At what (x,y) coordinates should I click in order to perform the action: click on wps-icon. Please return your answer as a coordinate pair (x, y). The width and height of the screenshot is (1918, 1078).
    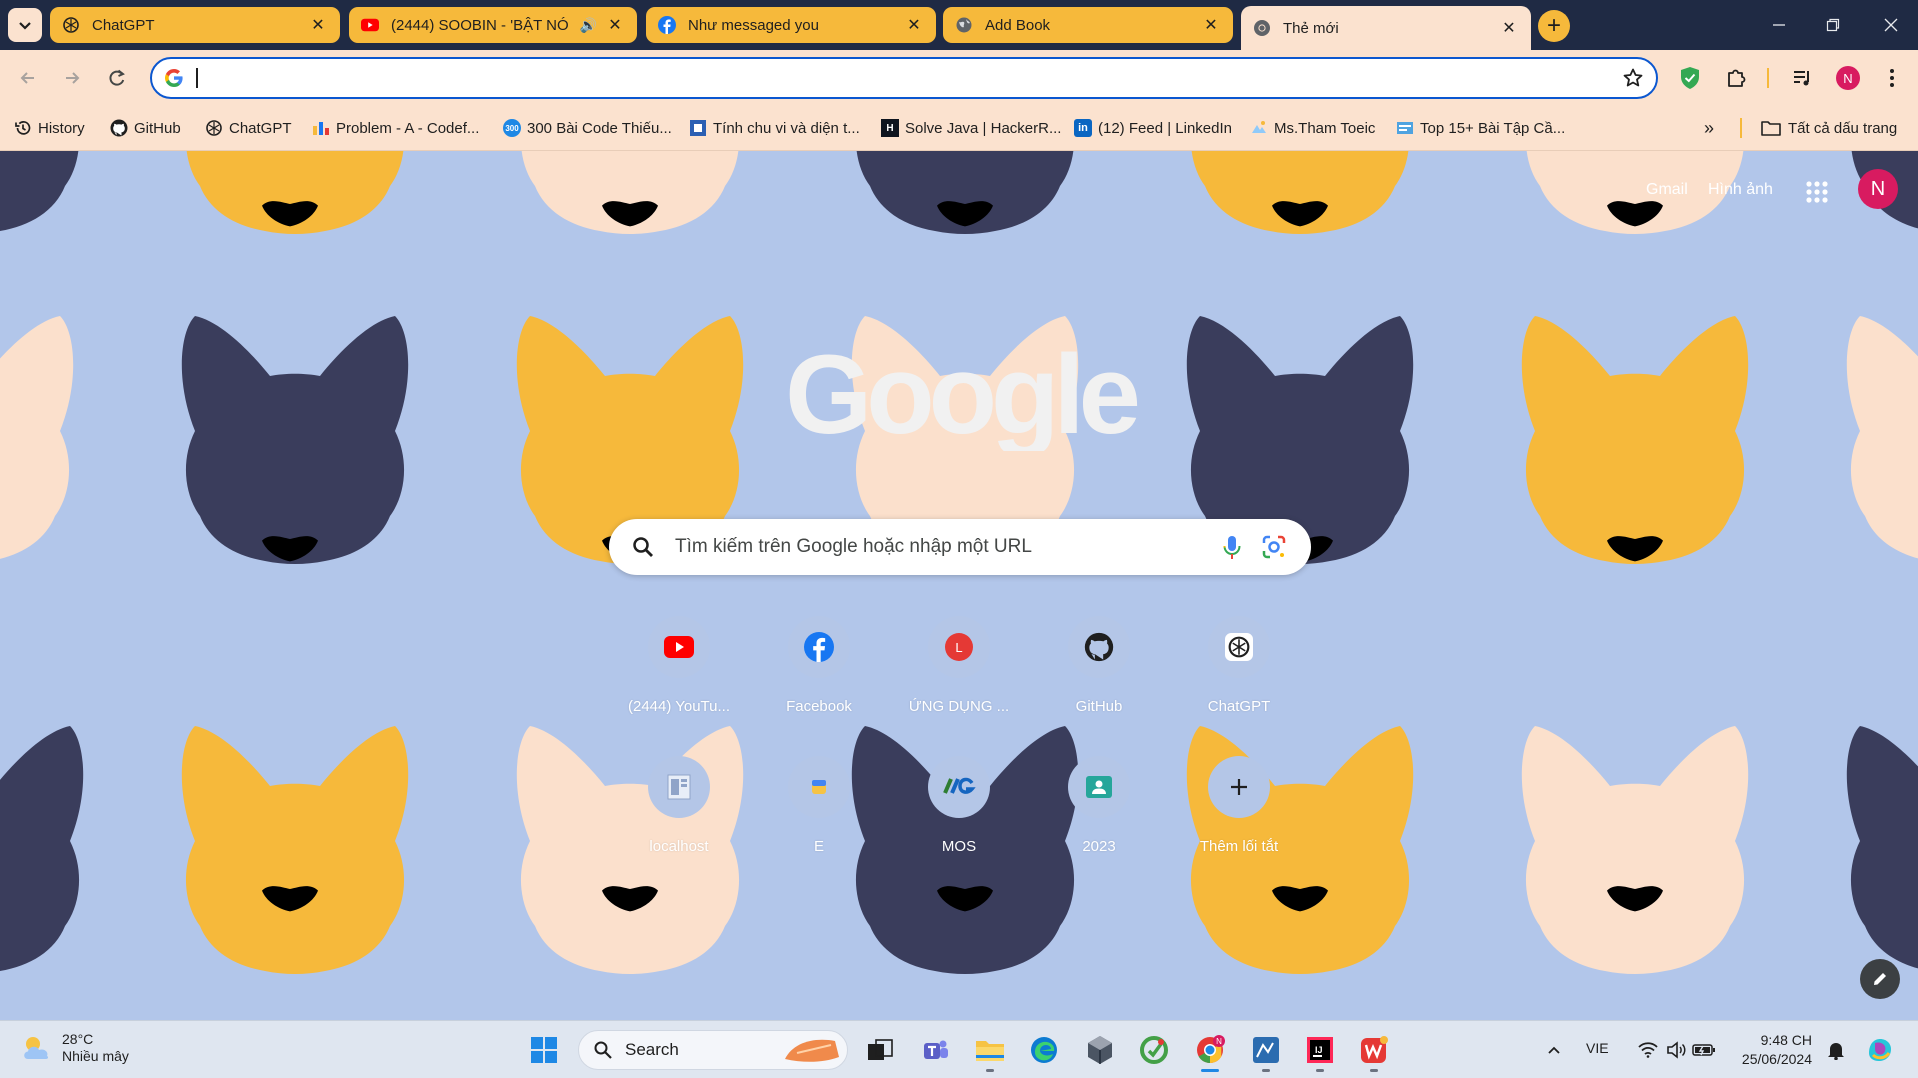
    Looking at the image, I should click on (1374, 1049).